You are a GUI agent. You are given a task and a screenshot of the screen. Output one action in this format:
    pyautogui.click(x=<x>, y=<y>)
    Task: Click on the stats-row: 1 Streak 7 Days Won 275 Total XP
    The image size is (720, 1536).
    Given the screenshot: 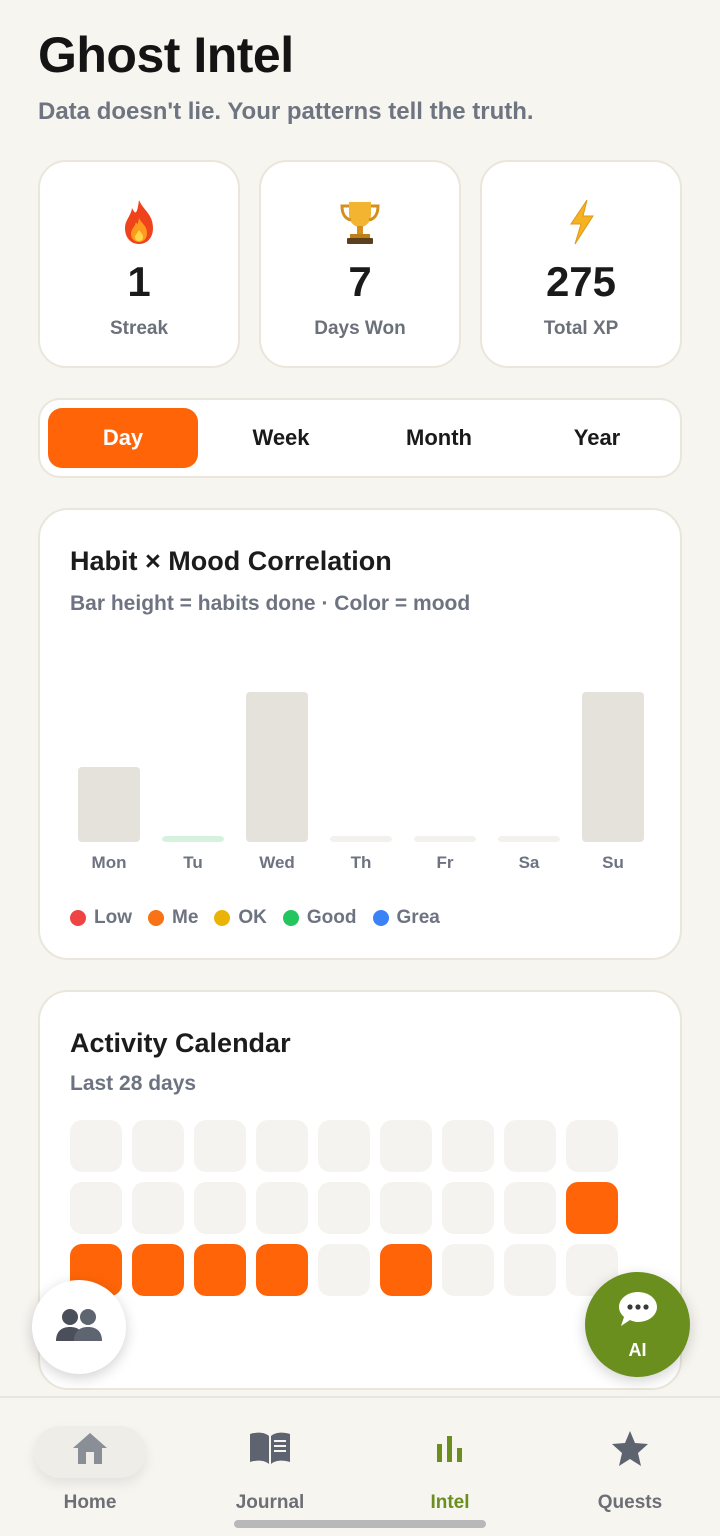 What is the action you would take?
    pyautogui.click(x=360, y=264)
    